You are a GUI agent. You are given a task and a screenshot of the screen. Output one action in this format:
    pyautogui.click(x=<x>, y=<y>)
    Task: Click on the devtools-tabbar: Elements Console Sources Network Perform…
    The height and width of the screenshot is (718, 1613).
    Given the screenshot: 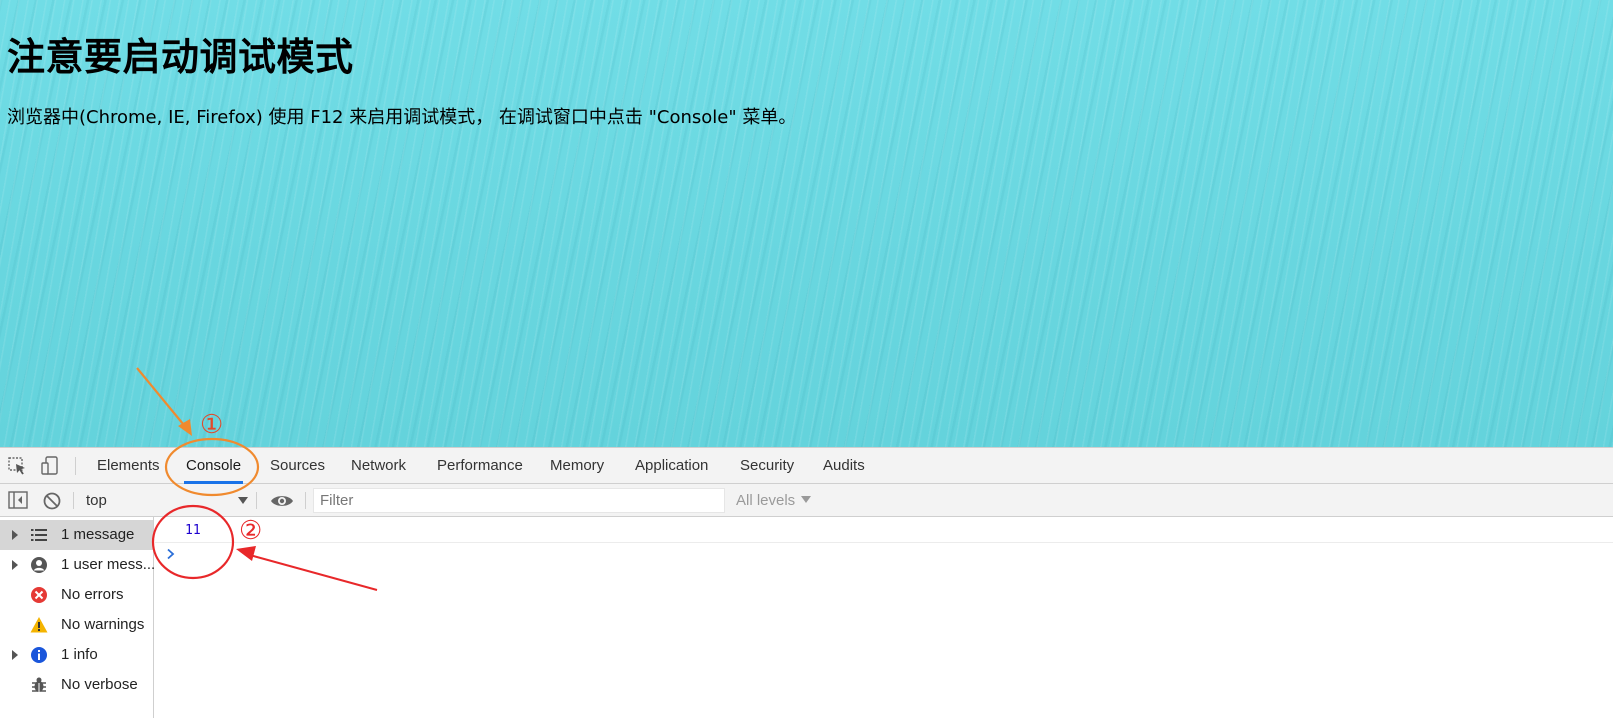 What is the action you would take?
    pyautogui.click(x=806, y=466)
    